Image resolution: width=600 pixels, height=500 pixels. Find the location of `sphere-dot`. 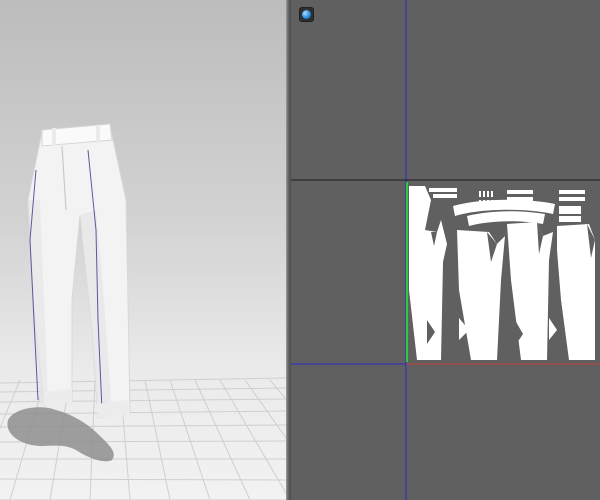

sphere-dot is located at coordinates (306, 14).